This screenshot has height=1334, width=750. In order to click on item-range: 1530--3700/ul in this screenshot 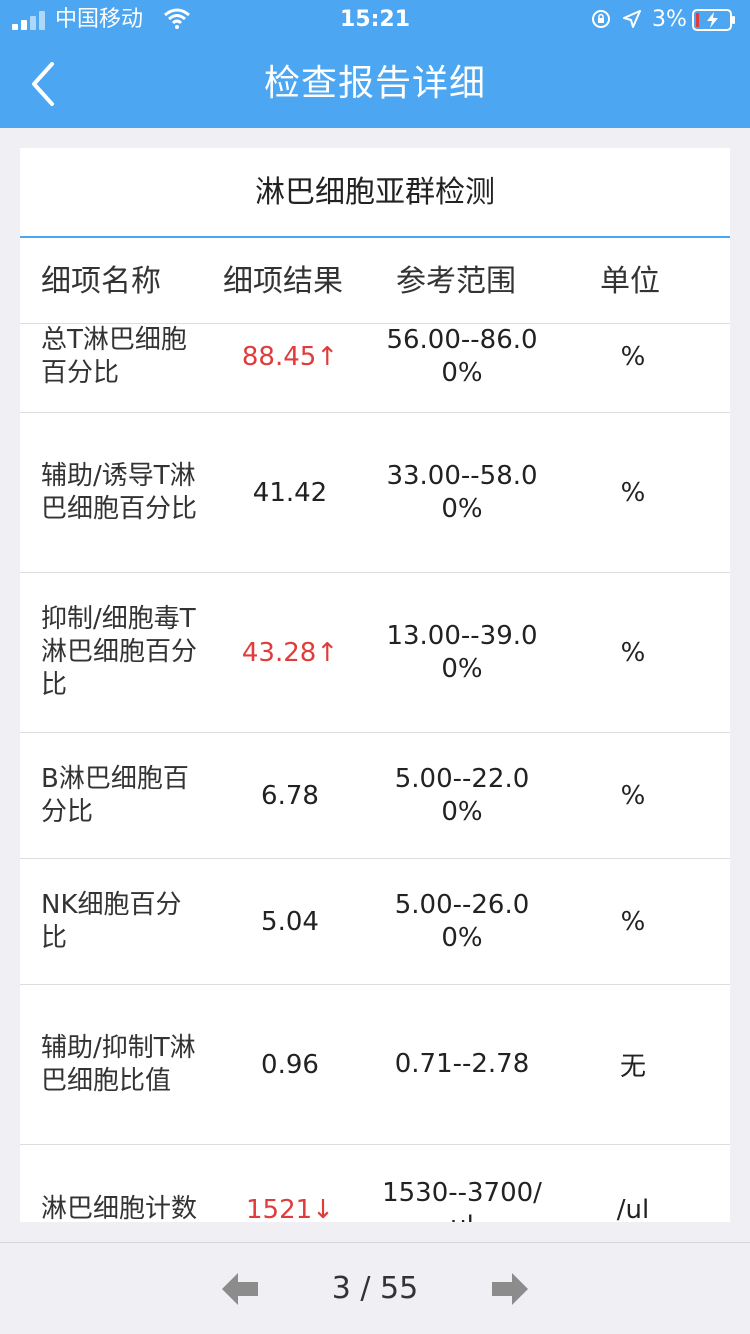, I will do `click(462, 1200)`.